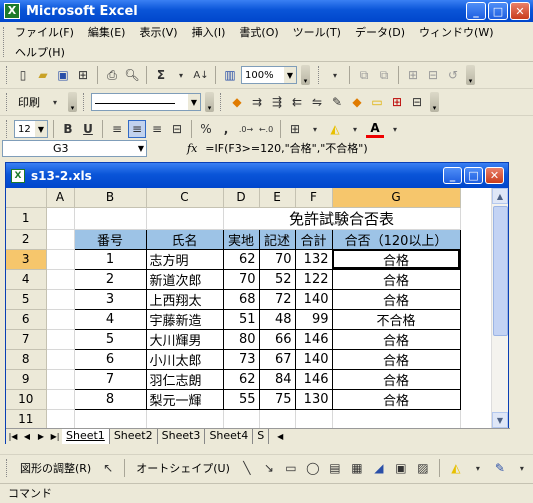 The width and height of the screenshot is (533, 503). What do you see at coordinates (181, 436) in the screenshot?
I see `sheet-tab-sheet3: Sheet3` at bounding box center [181, 436].